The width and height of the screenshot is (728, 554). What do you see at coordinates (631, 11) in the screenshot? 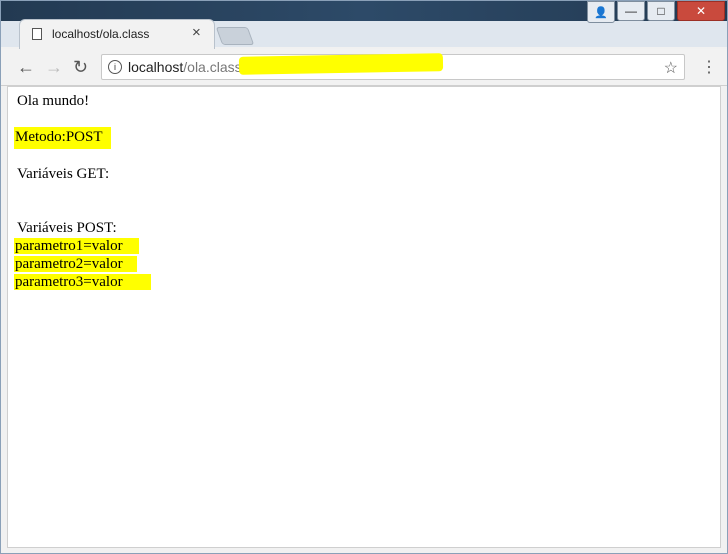
I see `minimize-button: —` at bounding box center [631, 11].